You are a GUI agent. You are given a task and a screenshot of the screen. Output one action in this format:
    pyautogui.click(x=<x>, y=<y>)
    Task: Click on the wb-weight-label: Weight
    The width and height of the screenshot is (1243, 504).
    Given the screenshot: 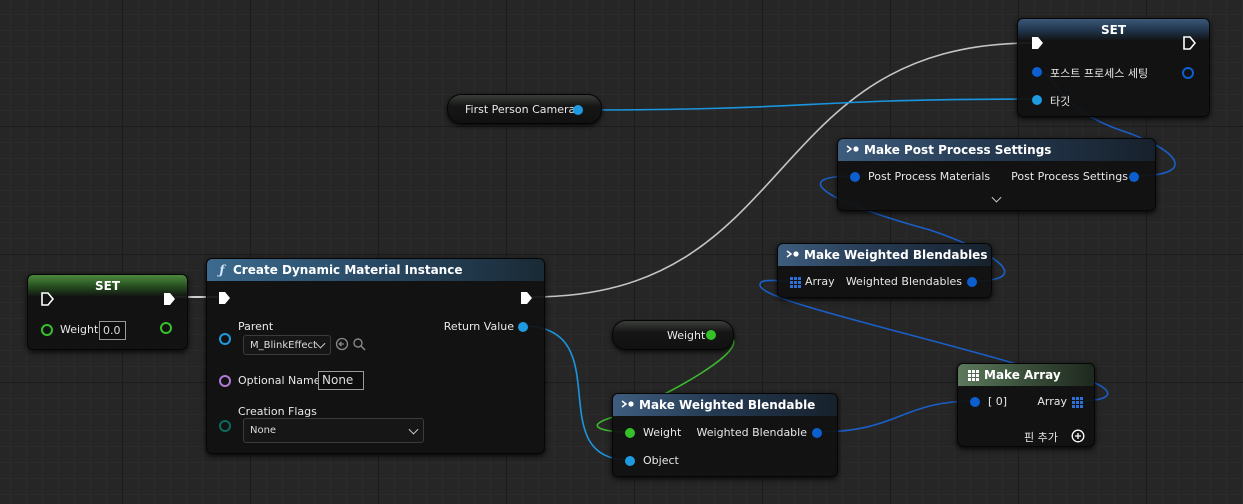 What is the action you would take?
    pyautogui.click(x=662, y=432)
    